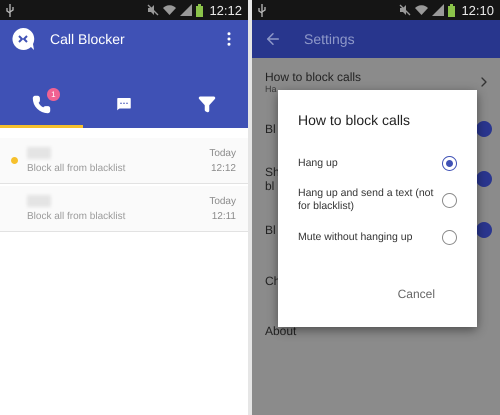 This screenshot has width=500, height=415. I want to click on app-title: Call Blocker, so click(88, 39).